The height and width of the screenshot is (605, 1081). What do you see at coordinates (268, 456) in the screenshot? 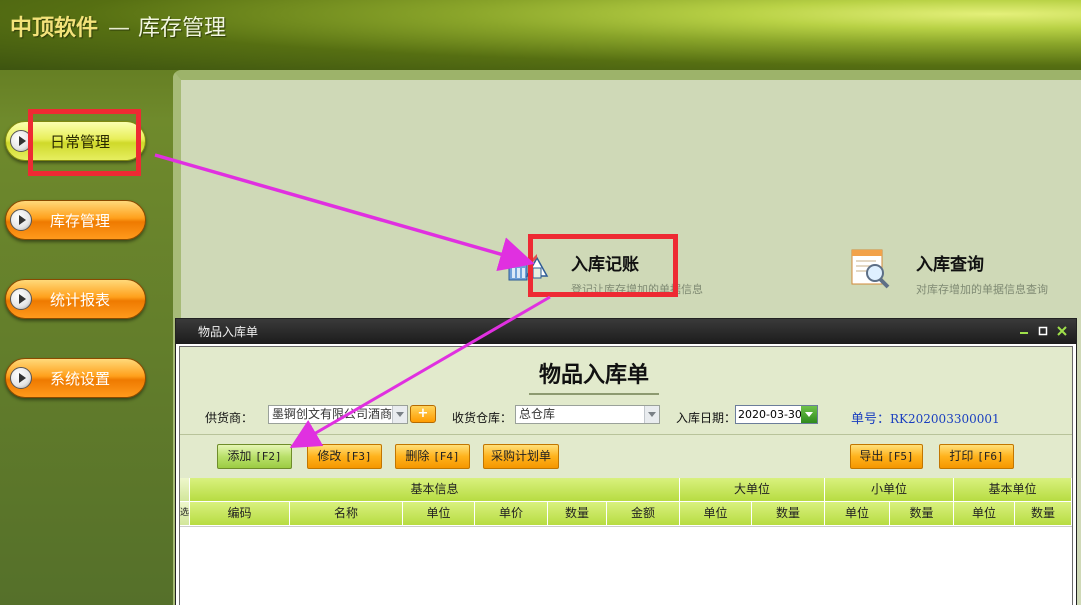
I see `add-button-key: [F2]` at bounding box center [268, 456].